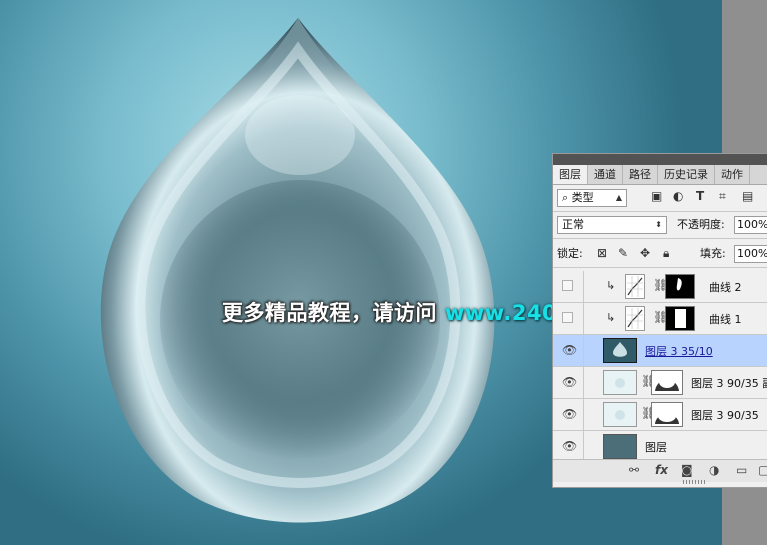 The width and height of the screenshot is (767, 545). What do you see at coordinates (612, 225) in the screenshot?
I see `blend-mode-select: 正常 ⬍` at bounding box center [612, 225].